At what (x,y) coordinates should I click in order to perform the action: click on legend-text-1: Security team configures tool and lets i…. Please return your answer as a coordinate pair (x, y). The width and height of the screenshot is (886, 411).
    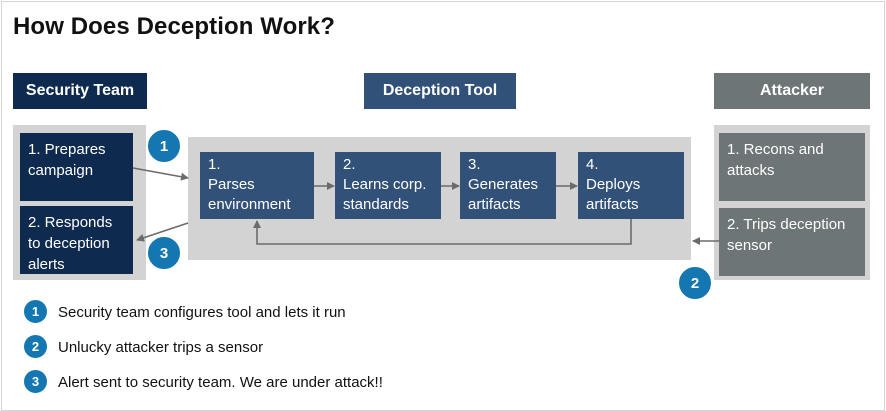
    Looking at the image, I should click on (202, 312).